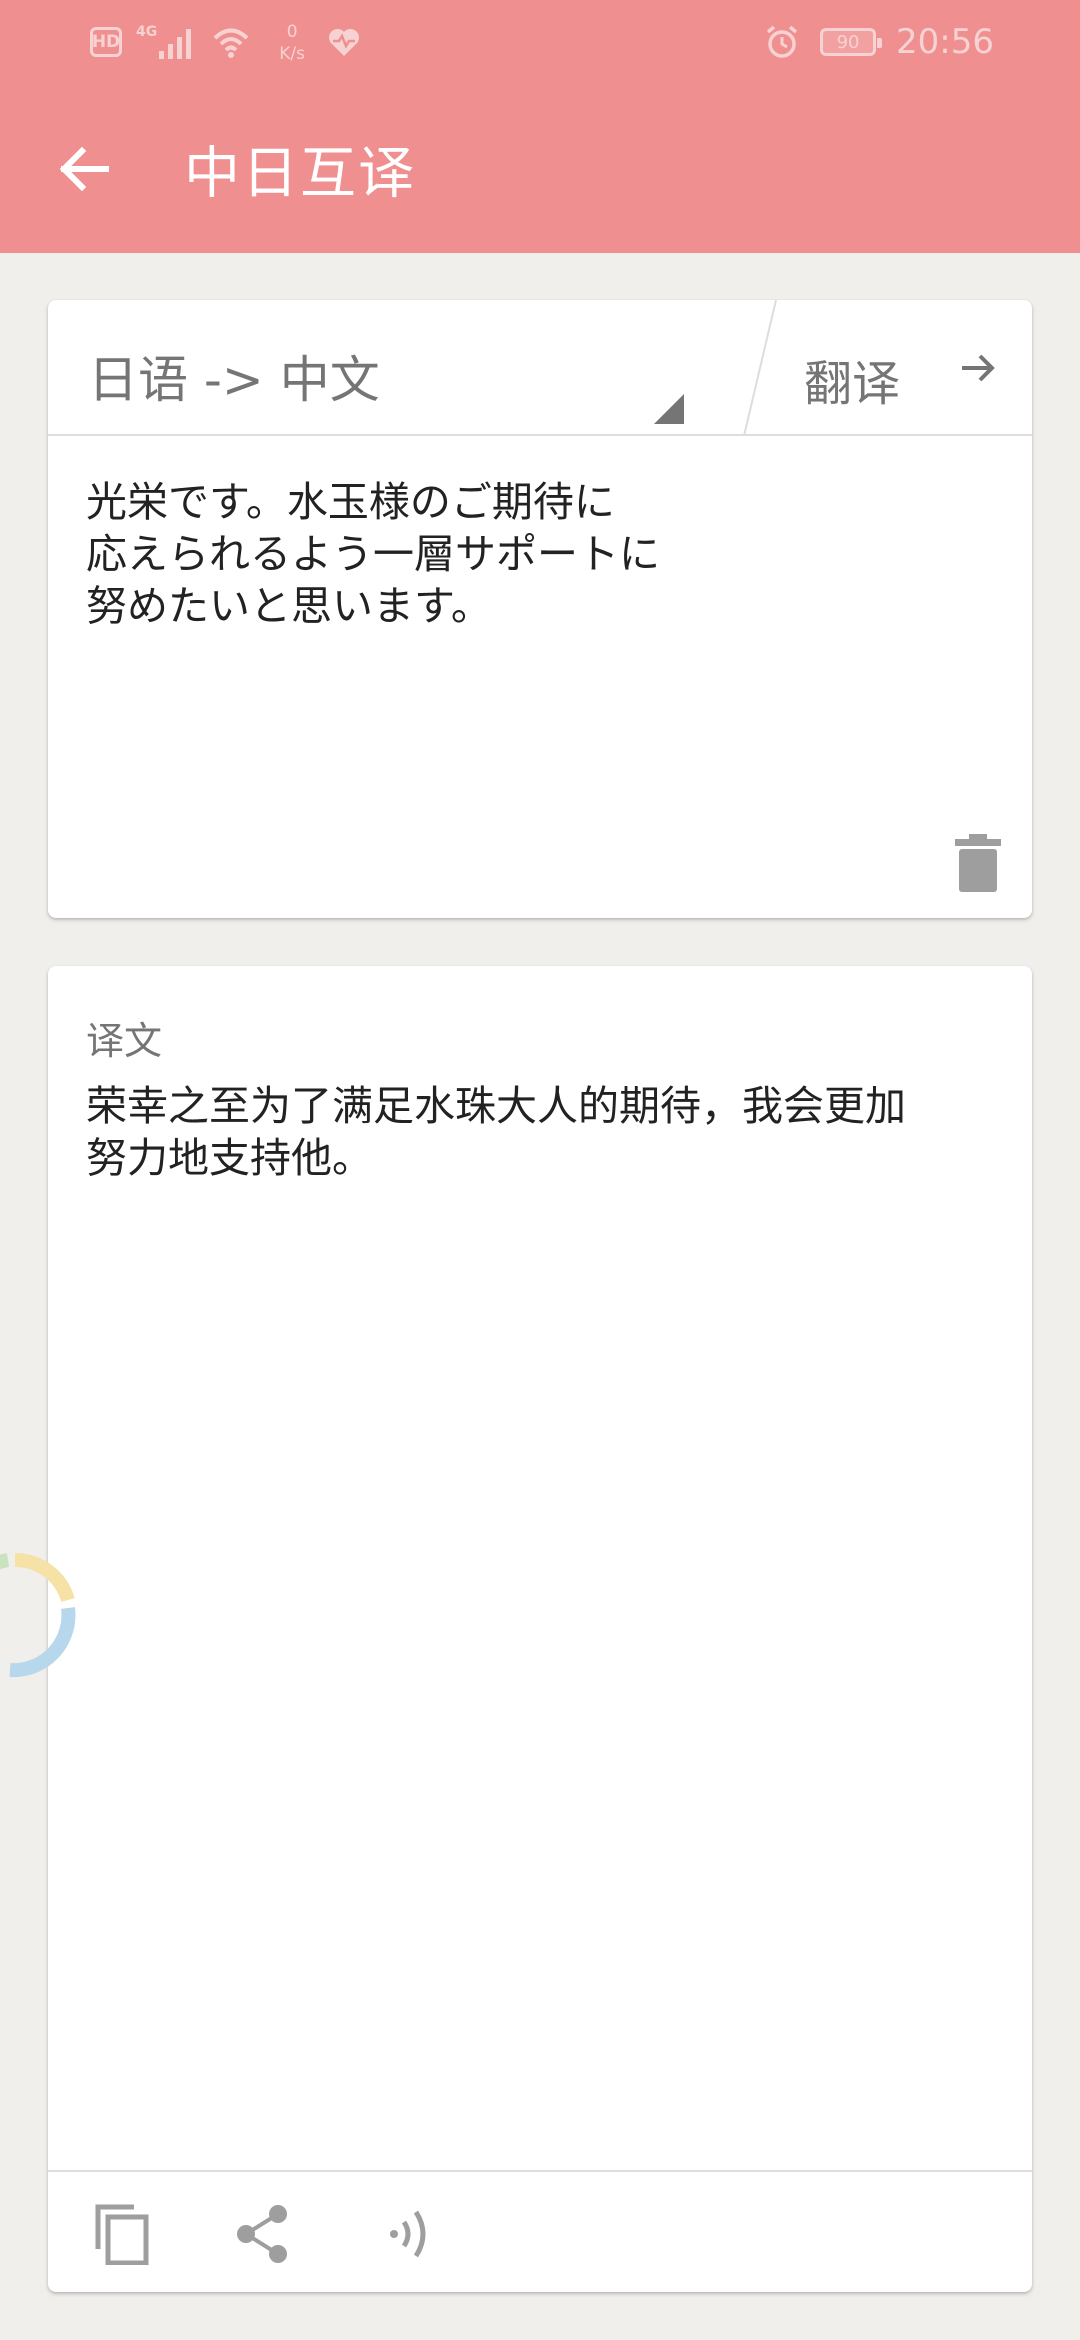 The width and height of the screenshot is (1080, 2340). What do you see at coordinates (782, 41) in the screenshot?
I see `alarm-clock-icon` at bounding box center [782, 41].